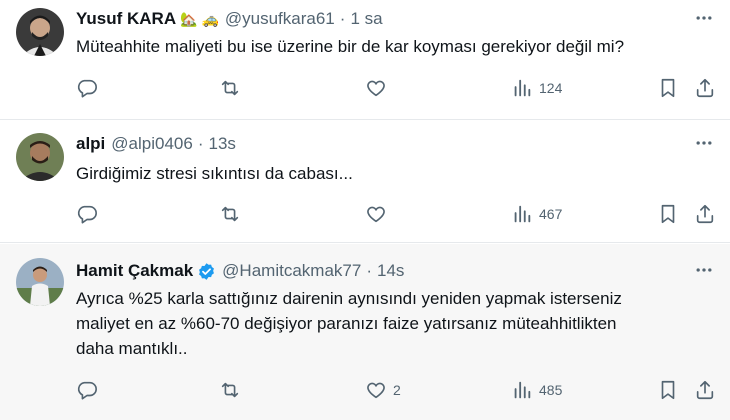  I want to click on view-count: 485, so click(551, 390).